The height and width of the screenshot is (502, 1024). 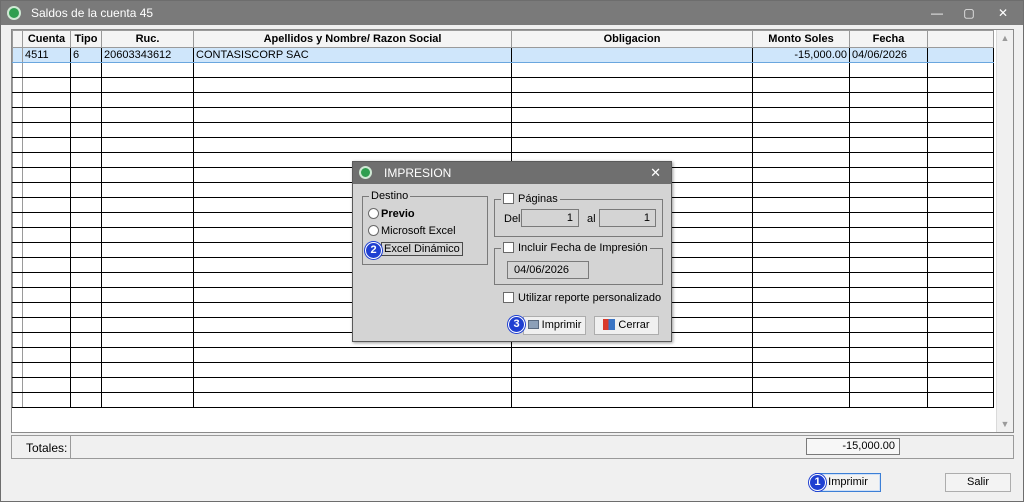 I want to click on col-header-fecha: Fecha, so click(x=888, y=39).